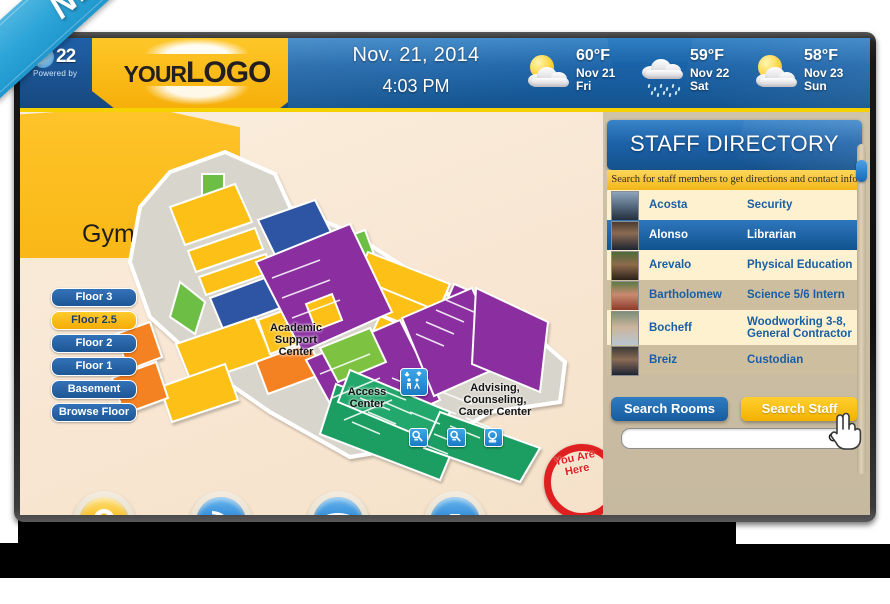 This screenshot has height=604, width=890. I want to click on monitor-shadow-lower, so click(370, 560).